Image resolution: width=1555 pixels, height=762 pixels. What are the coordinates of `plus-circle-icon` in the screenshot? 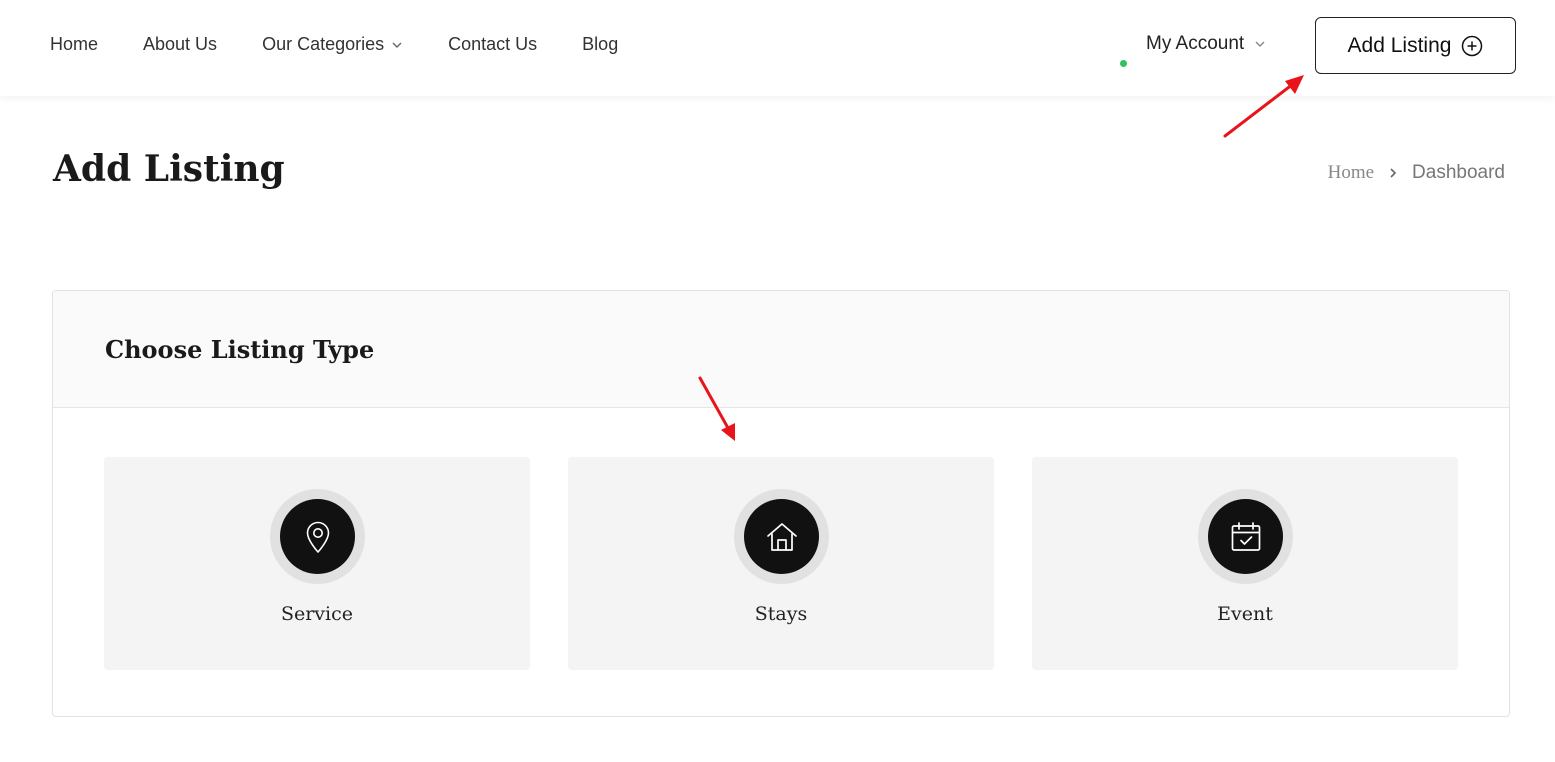 It's located at (1472, 45).